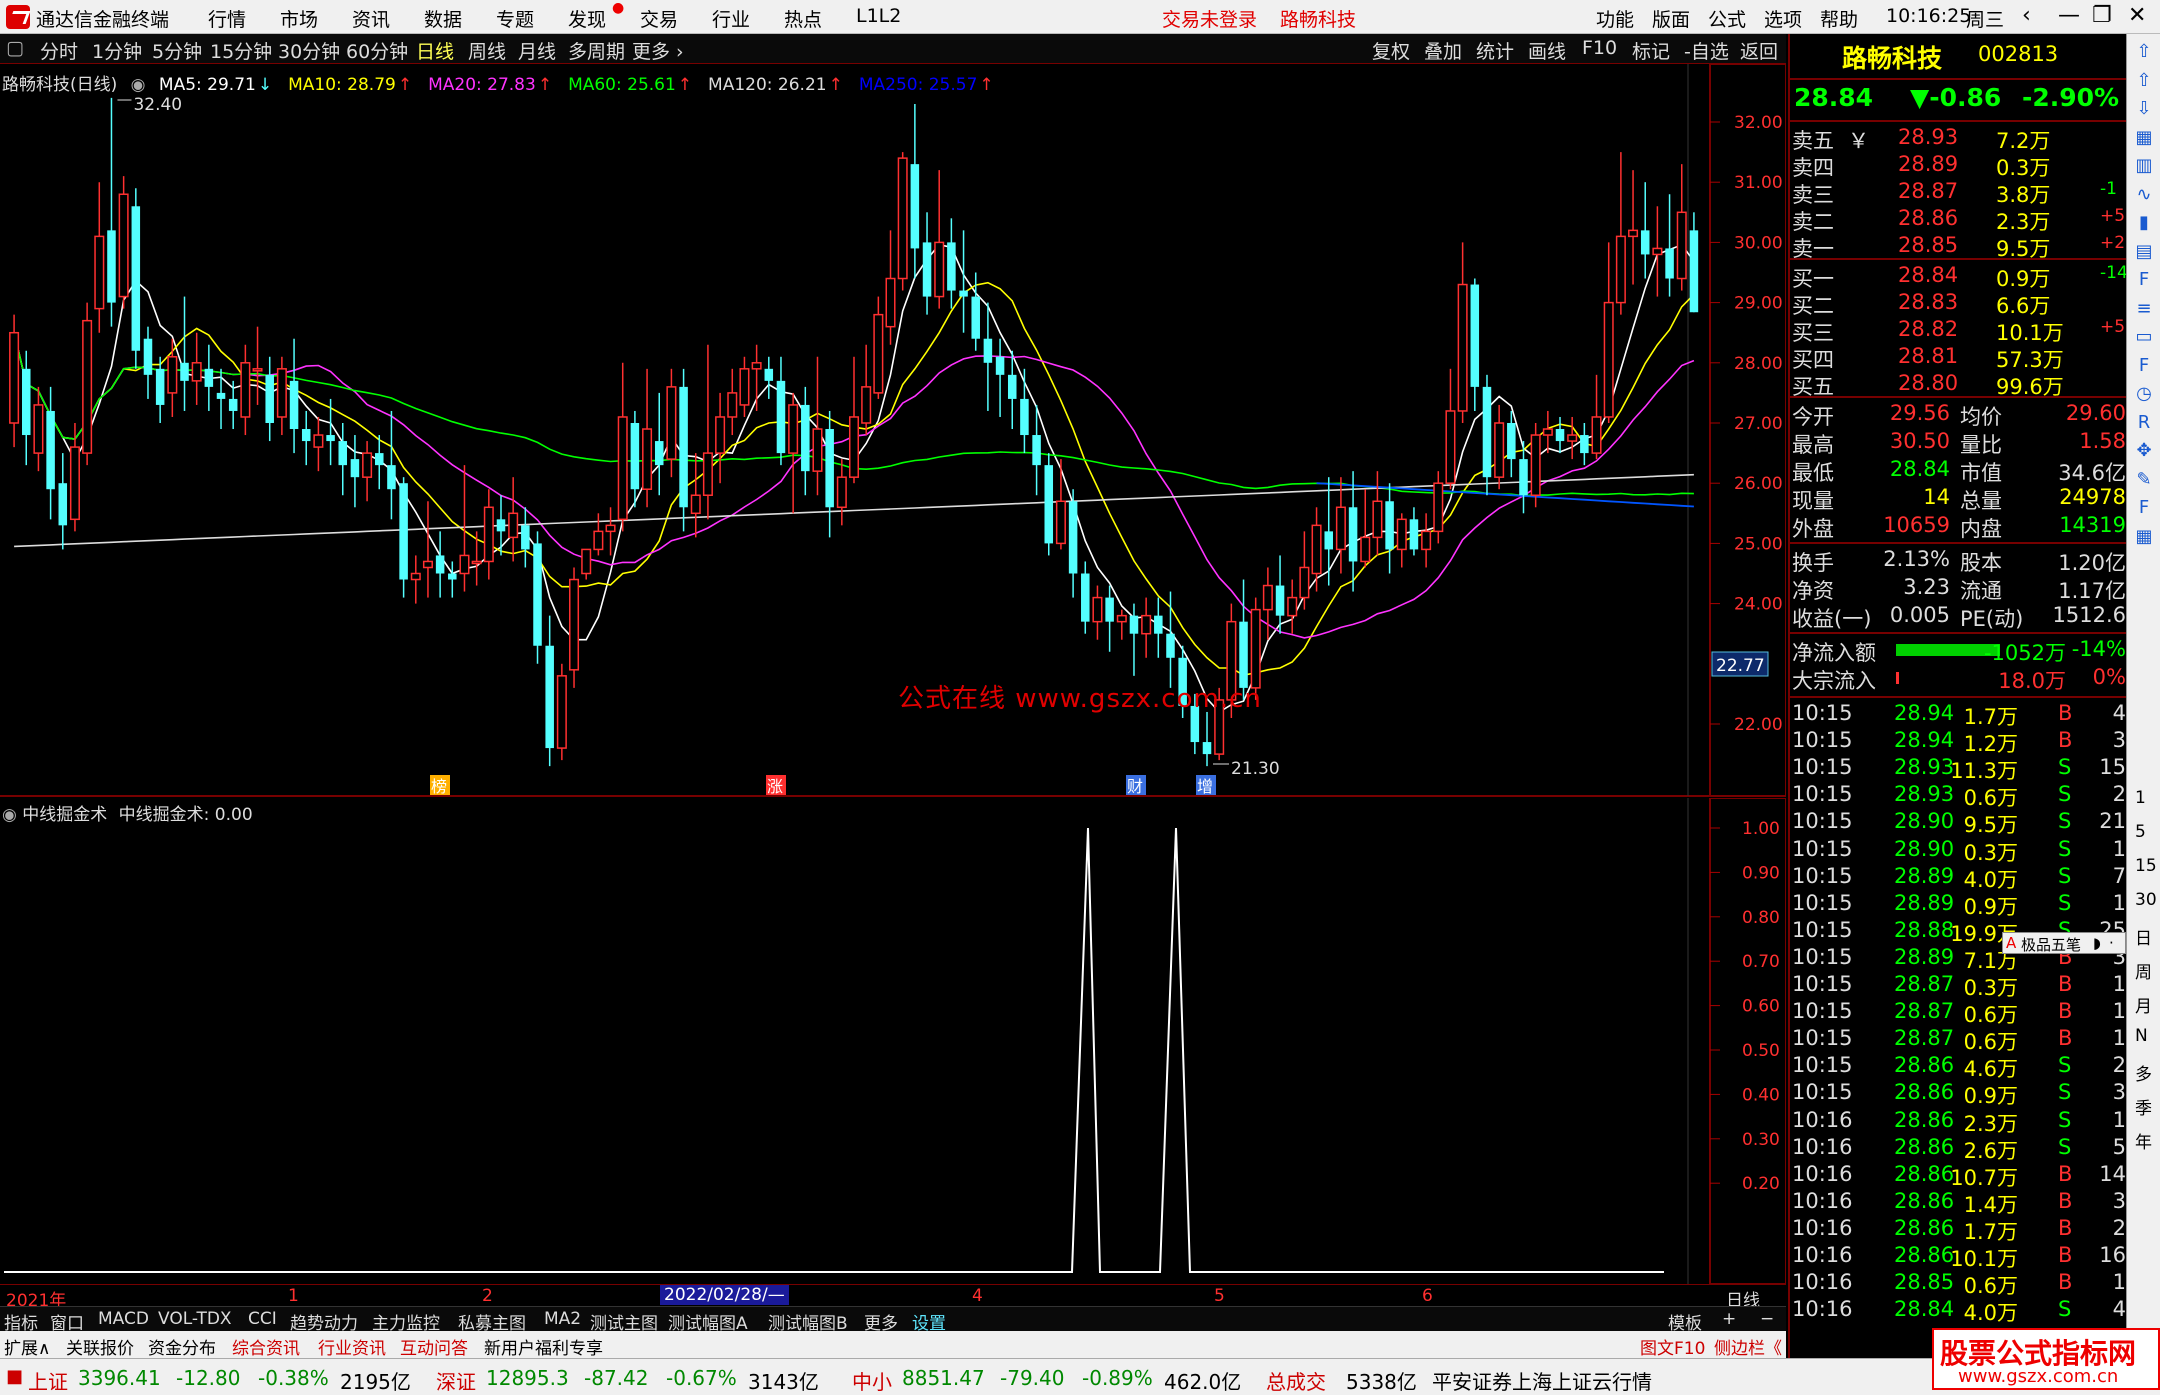 The width and height of the screenshot is (2160, 1395). I want to click on bar-chart-icon: ▥, so click(2144, 166).